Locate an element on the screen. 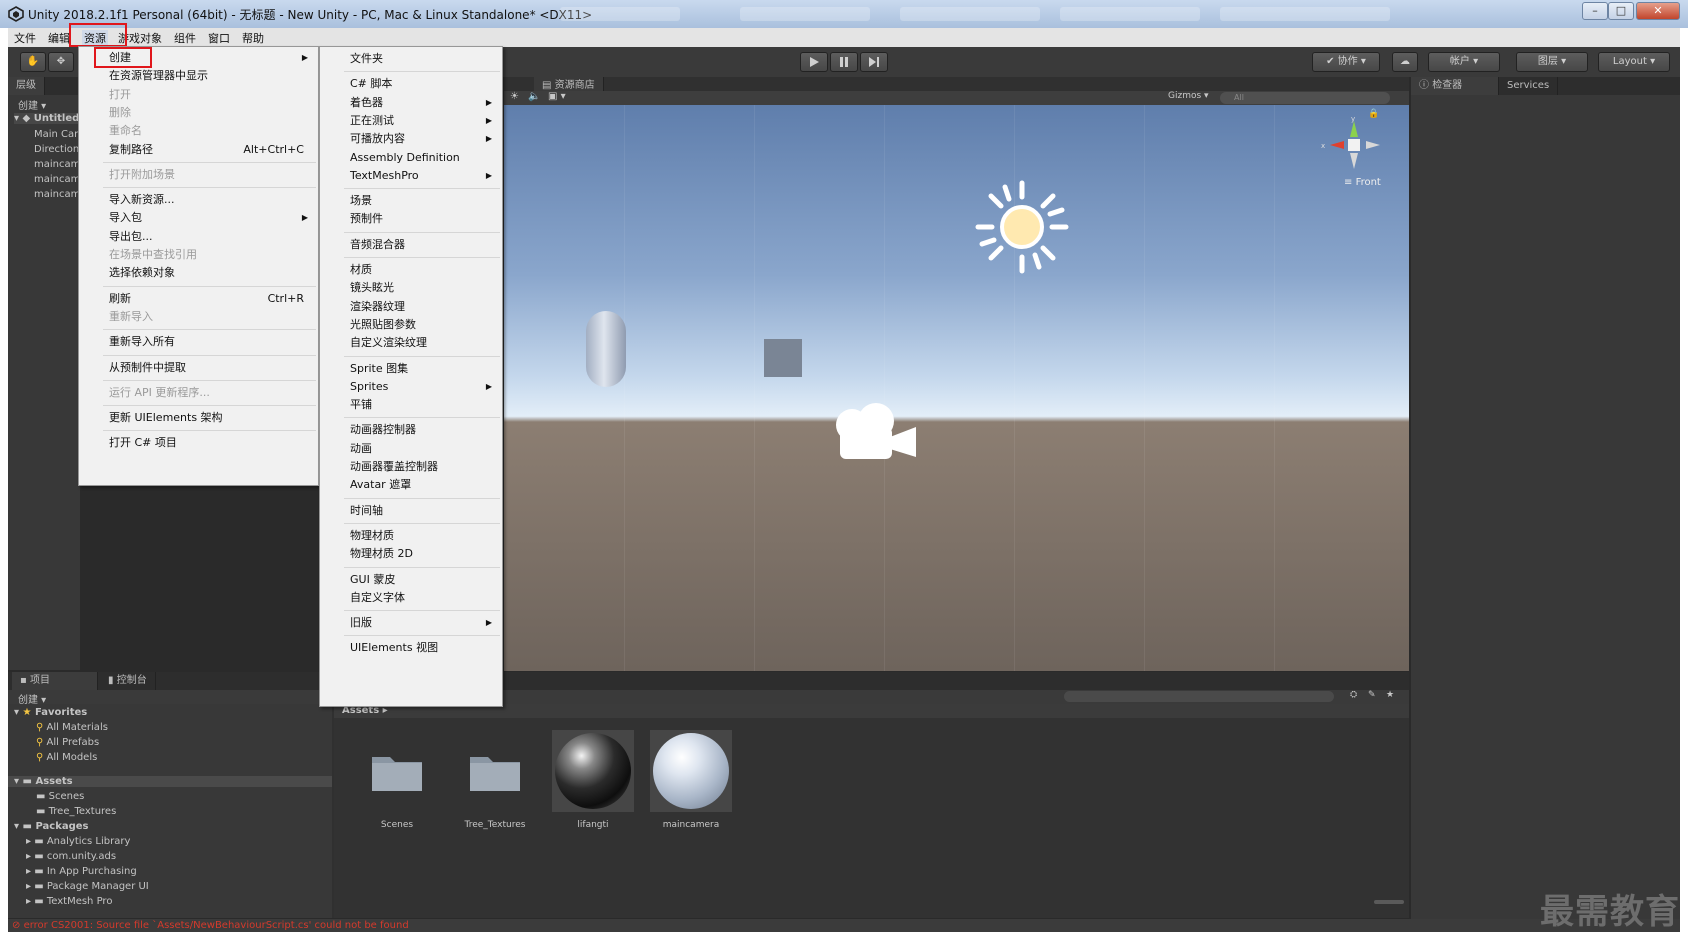 The width and height of the screenshot is (1688, 941). create-menu-item: 旧版 ▶ is located at coordinates (411, 623).